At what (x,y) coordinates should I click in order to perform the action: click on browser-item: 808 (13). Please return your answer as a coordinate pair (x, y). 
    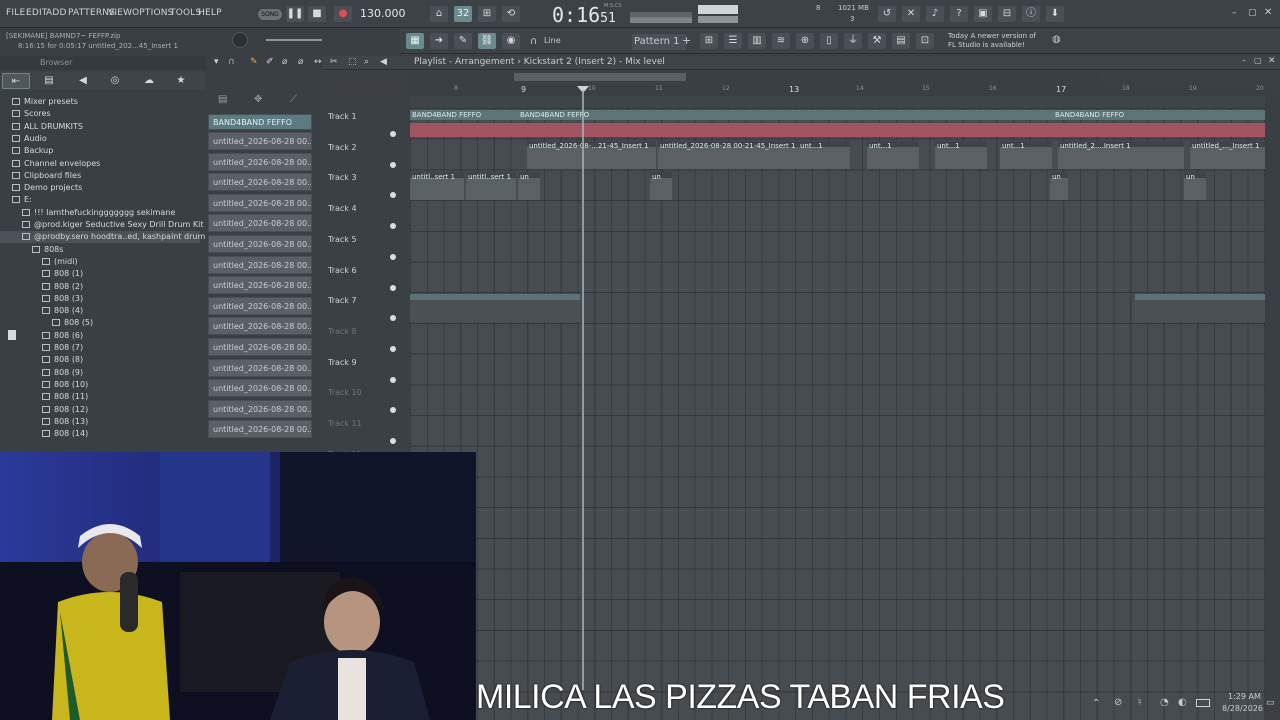
    Looking at the image, I should click on (44, 422).